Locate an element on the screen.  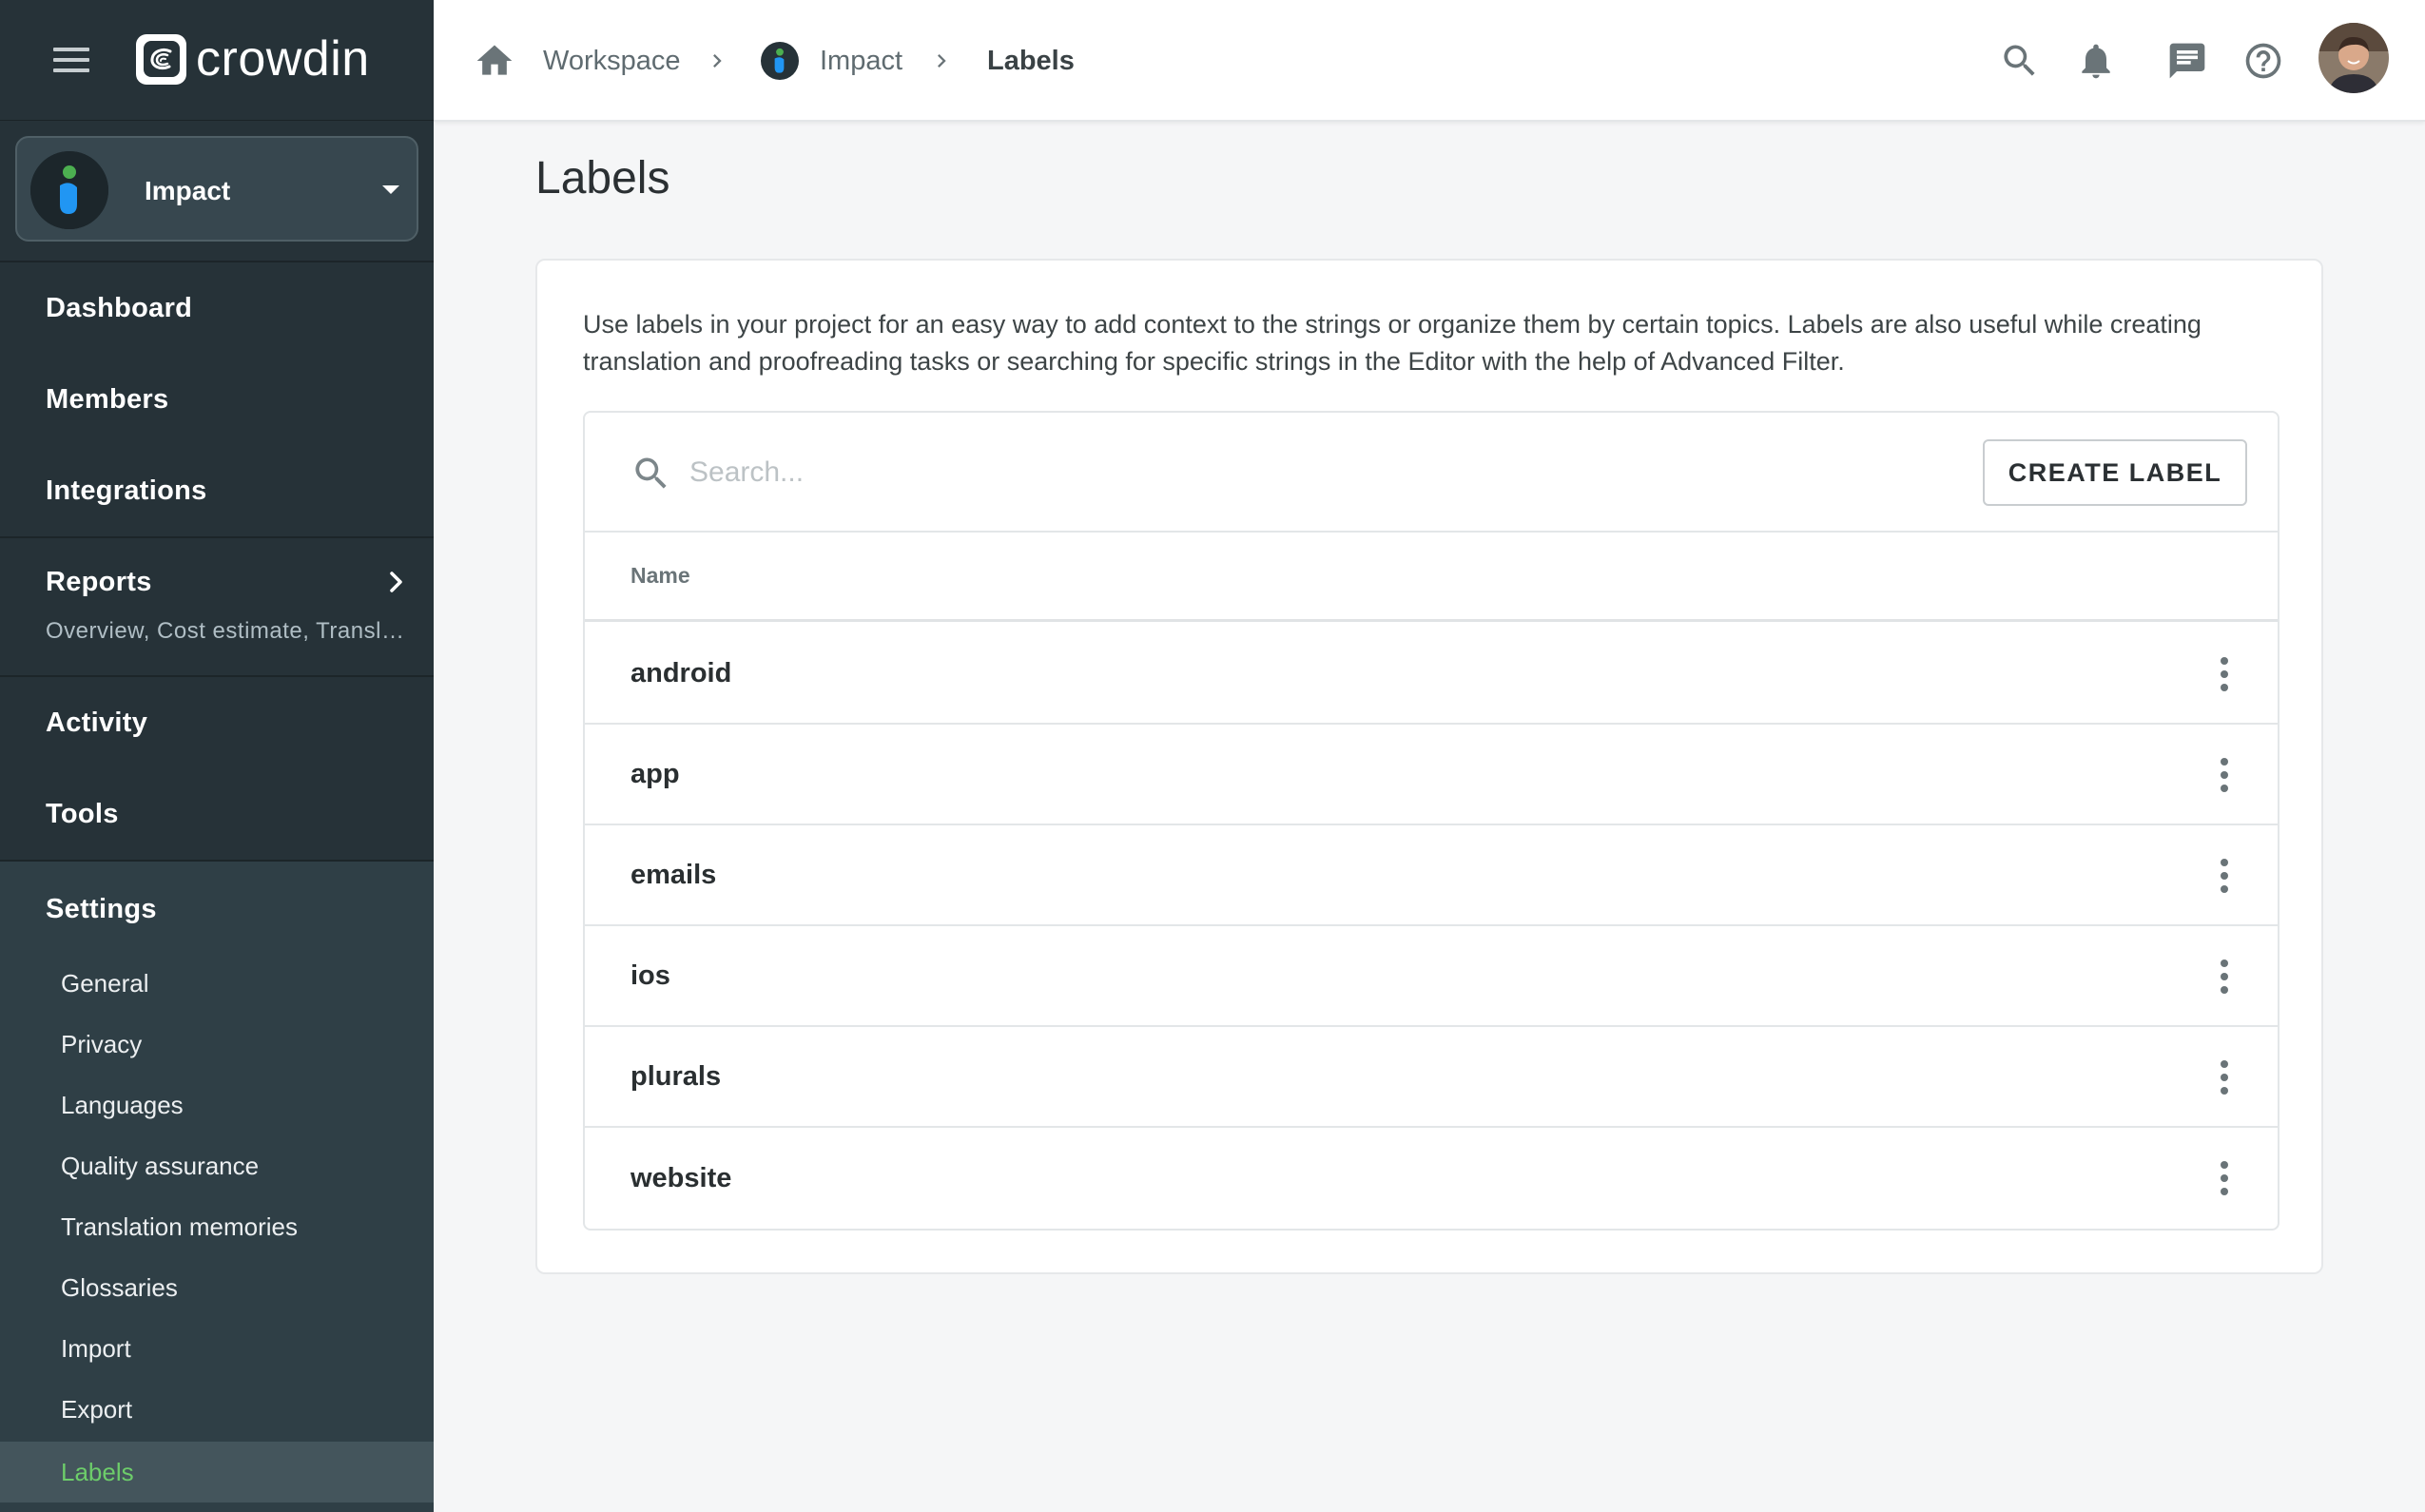
settings-item-label: General is located at coordinates (105, 983).